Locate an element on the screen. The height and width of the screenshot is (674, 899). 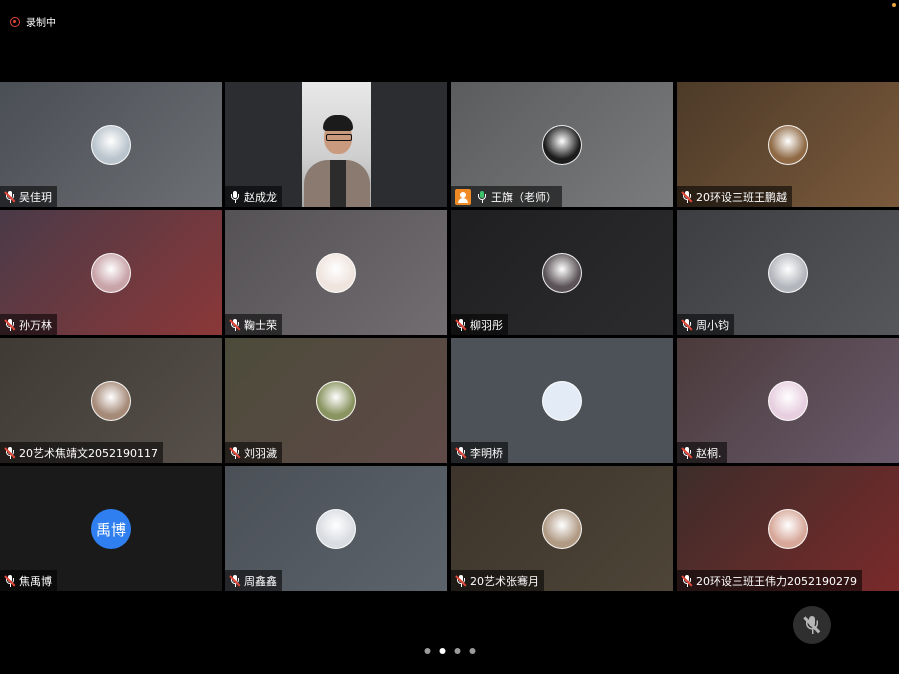
participant-name: 李明桥 is located at coordinates (486, 453).